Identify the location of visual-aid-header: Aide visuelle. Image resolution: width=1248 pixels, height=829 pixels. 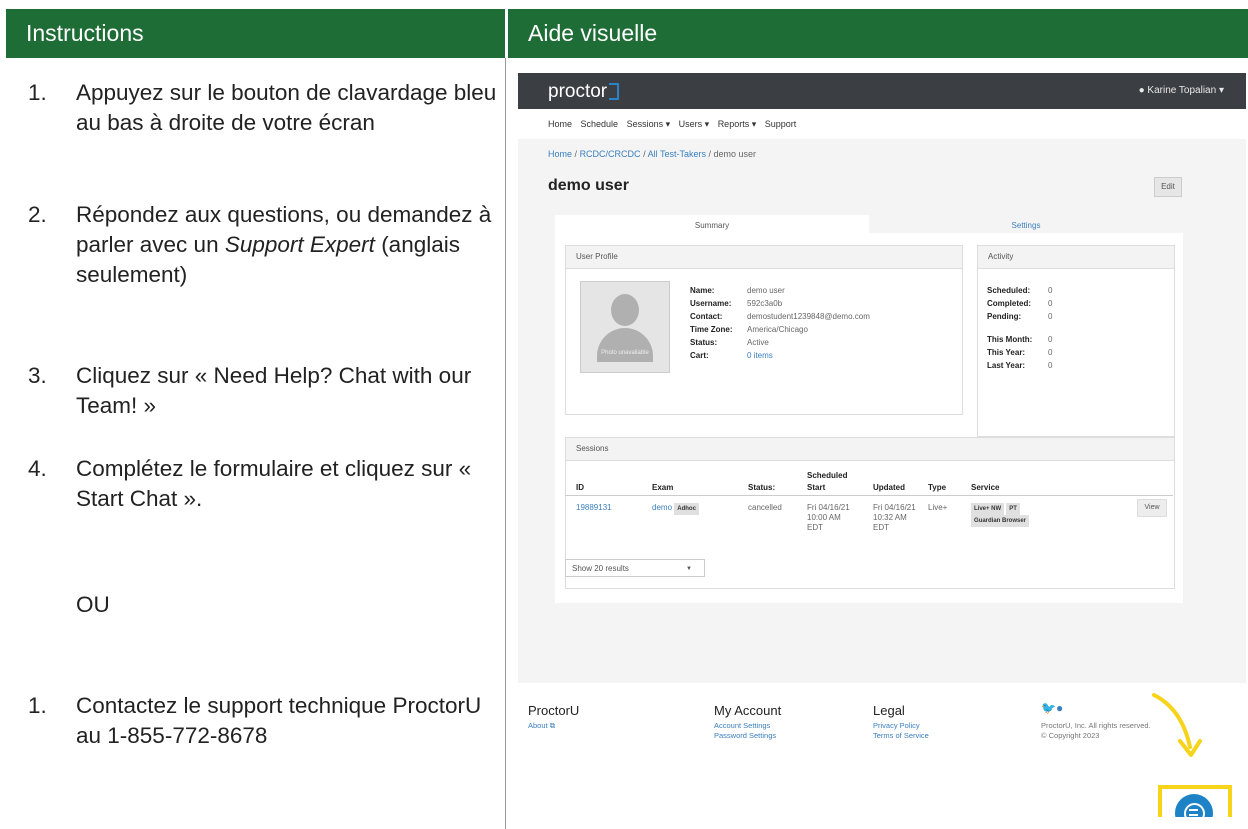
(878, 33).